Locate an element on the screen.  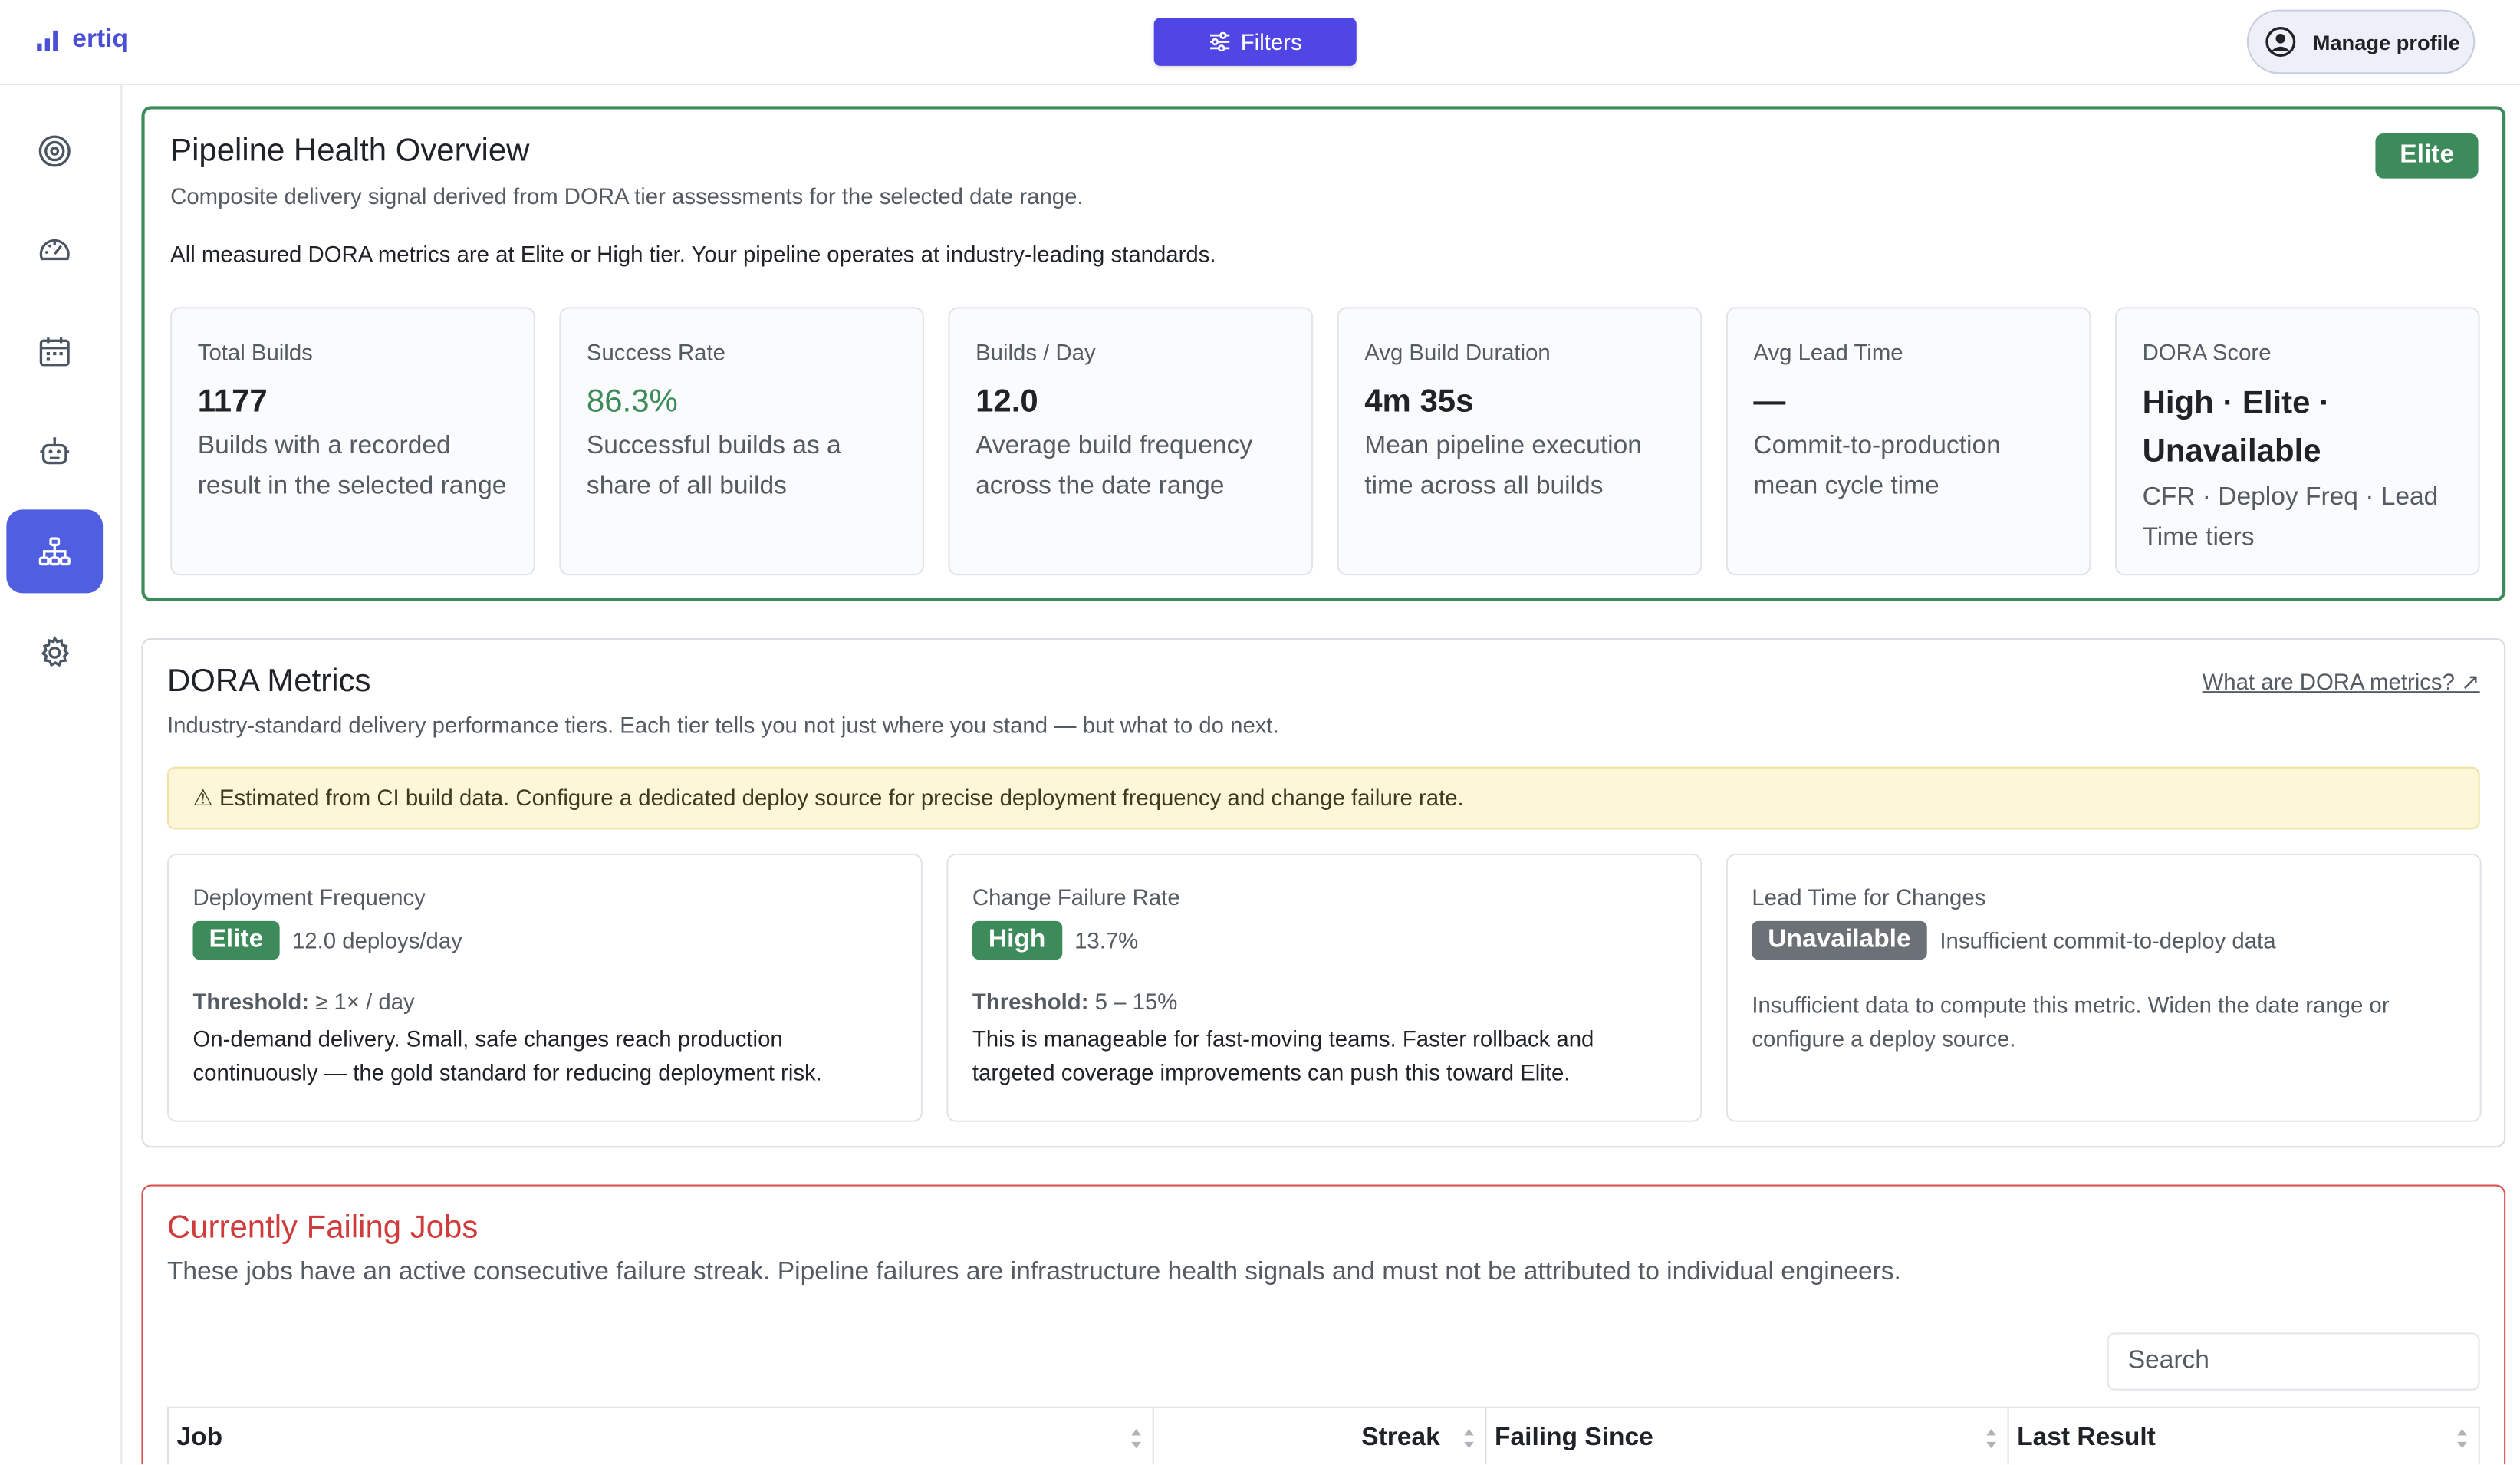
stat-value: 1177 is located at coordinates (232, 402).